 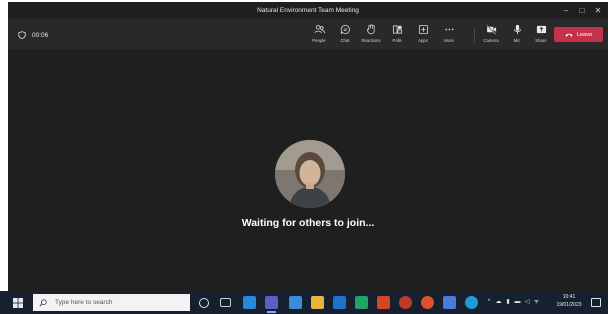 I want to click on people-button: People, so click(x=319, y=35).